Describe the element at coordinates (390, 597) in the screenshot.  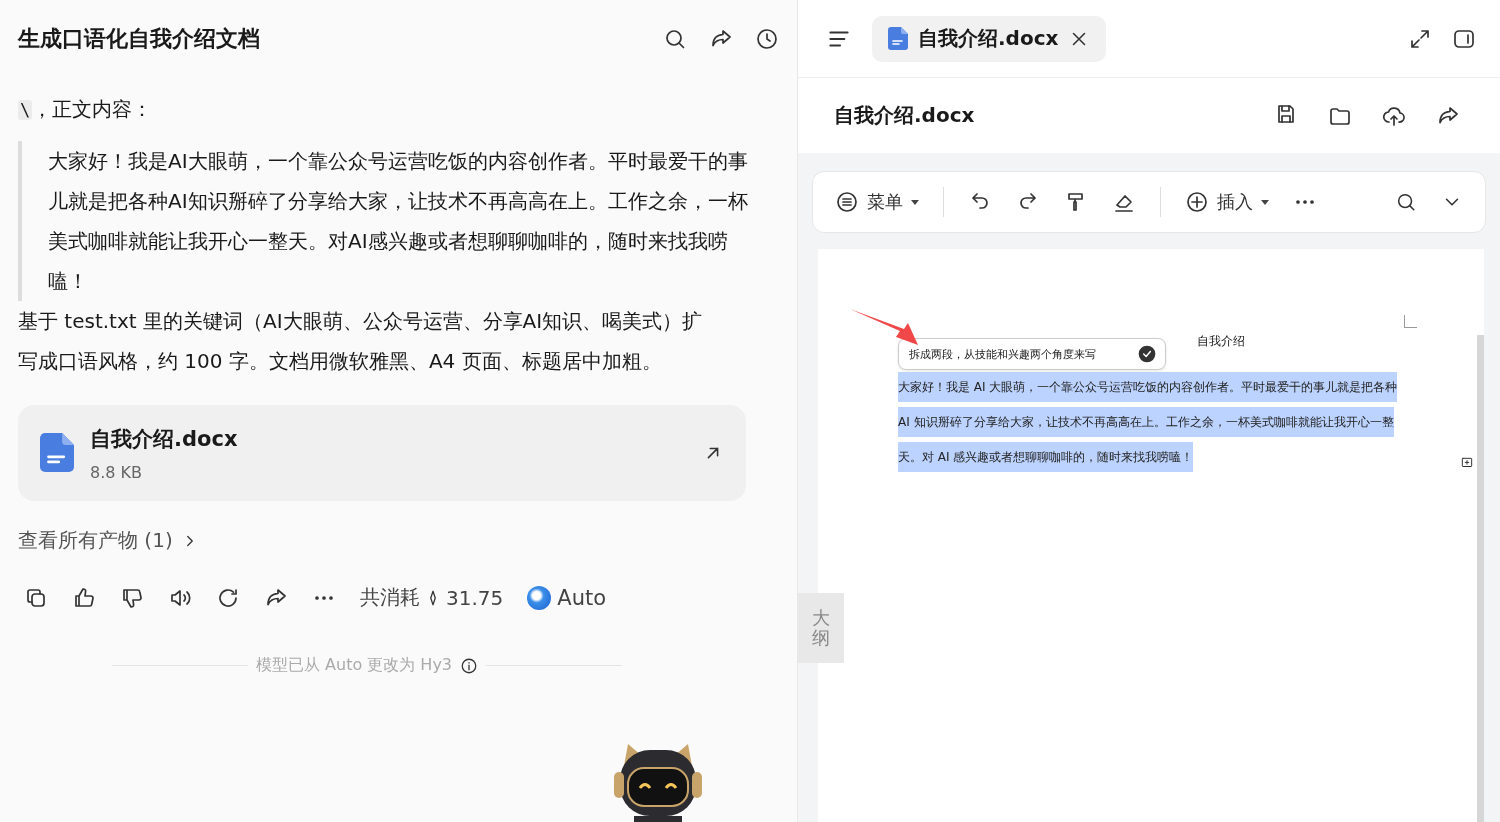
I see `cost-label: 共消耗` at that location.